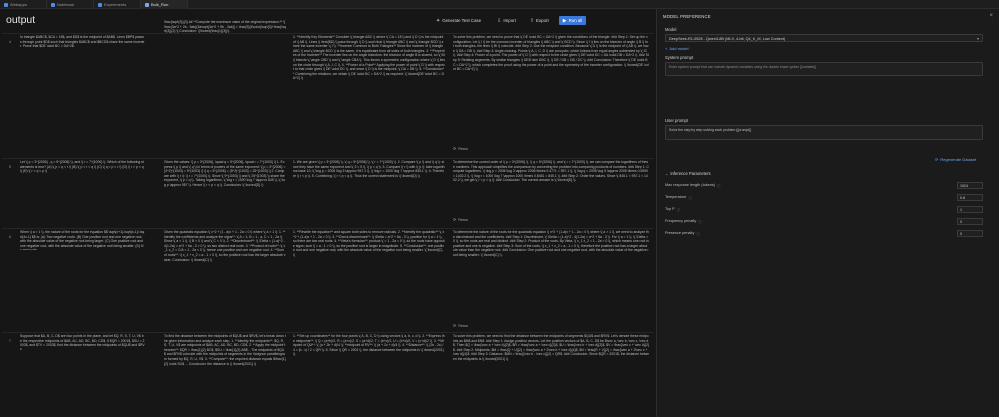 The image size is (999, 417). I want to click on plus-icon: +, so click(666, 48).